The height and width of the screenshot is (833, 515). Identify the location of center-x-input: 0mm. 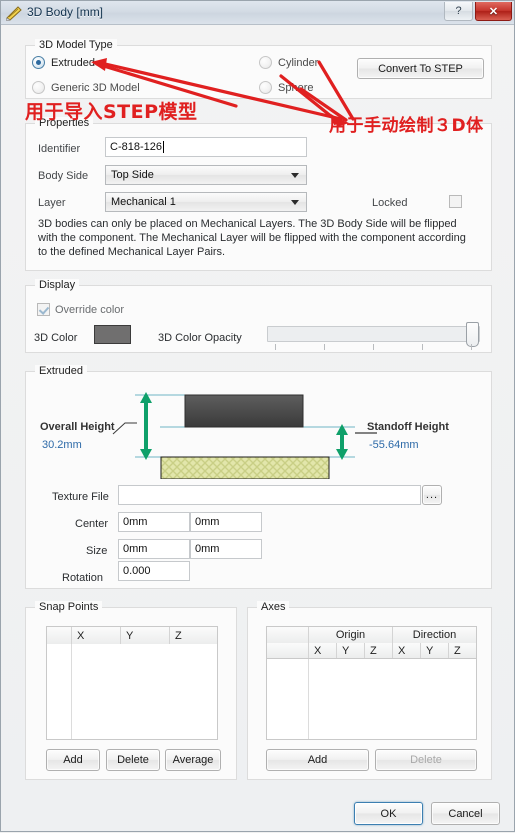
(154, 522).